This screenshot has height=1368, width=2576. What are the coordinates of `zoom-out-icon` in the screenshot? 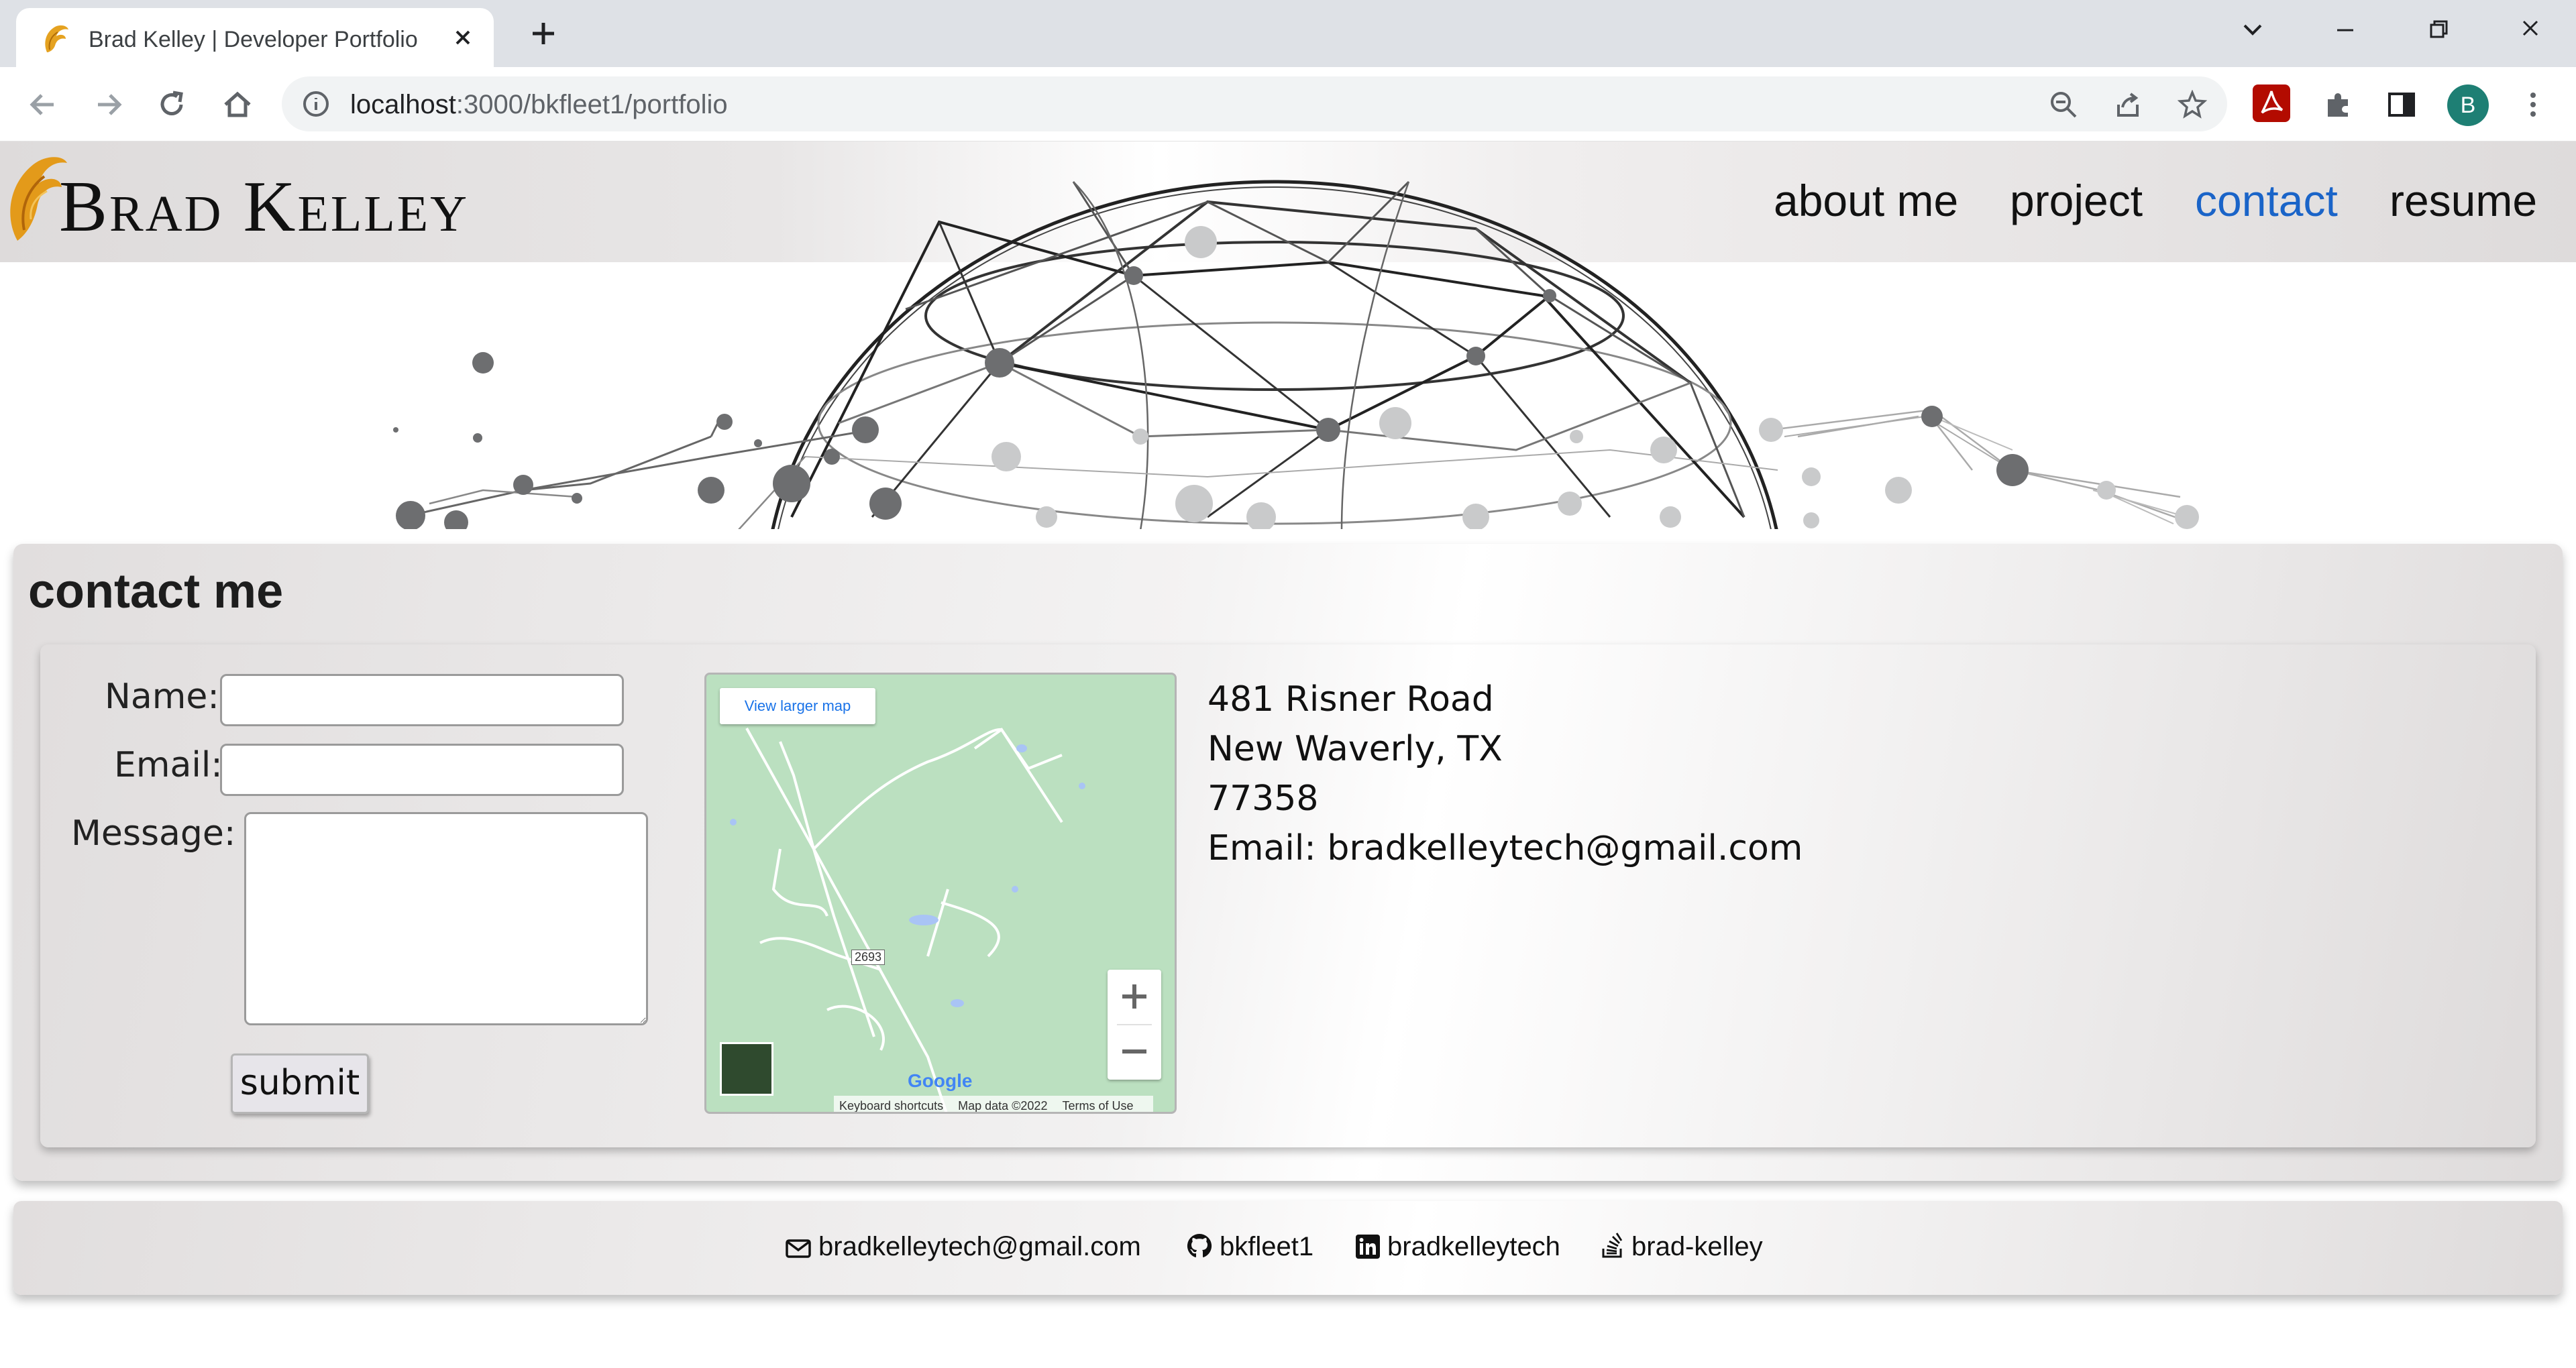 It's located at (2063, 104).